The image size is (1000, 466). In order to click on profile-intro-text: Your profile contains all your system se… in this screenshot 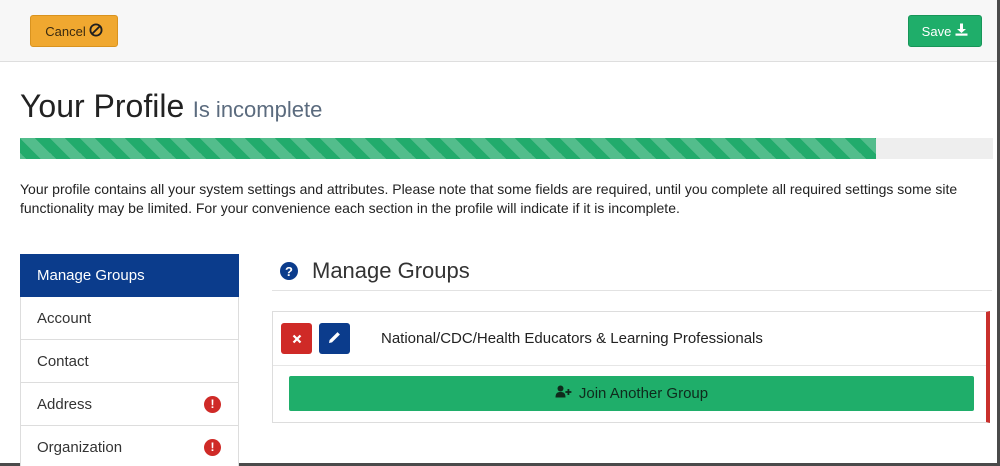, I will do `click(489, 198)`.